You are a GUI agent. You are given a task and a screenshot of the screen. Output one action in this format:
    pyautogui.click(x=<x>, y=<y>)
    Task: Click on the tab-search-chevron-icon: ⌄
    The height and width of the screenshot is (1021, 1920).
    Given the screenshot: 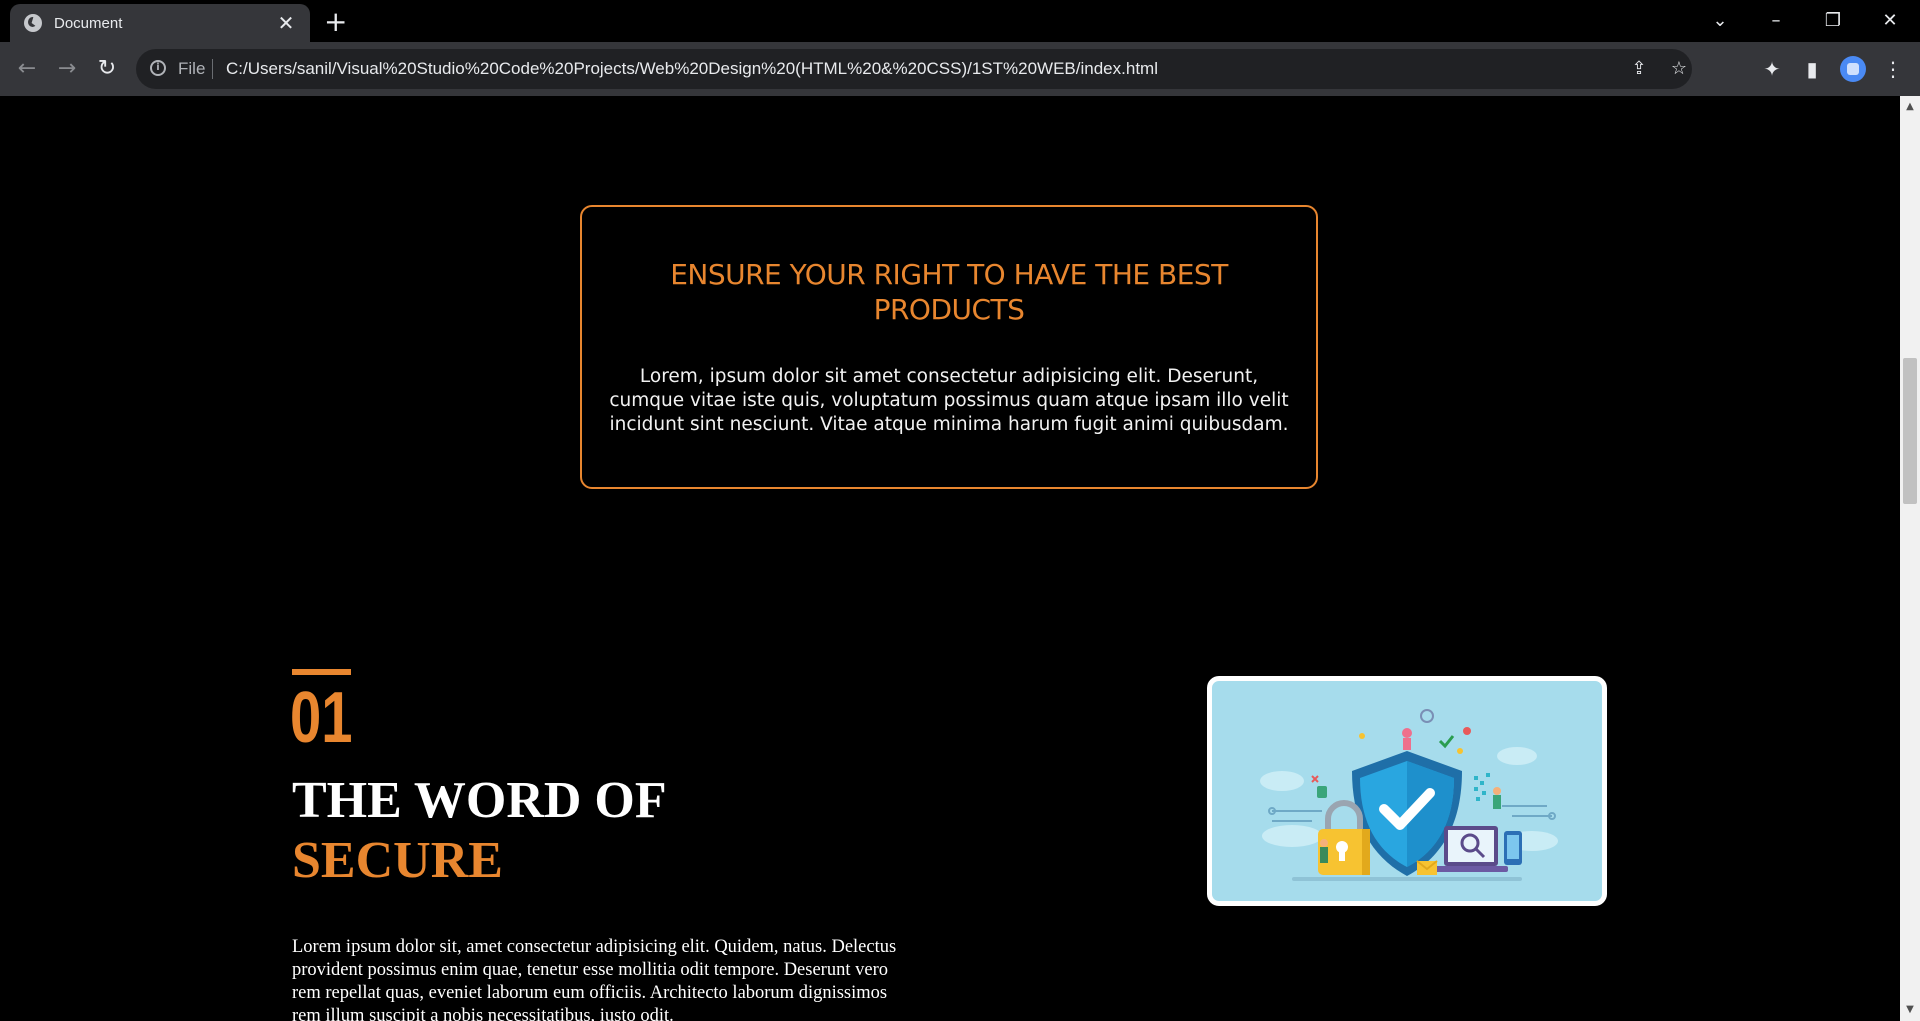 What is the action you would take?
    pyautogui.click(x=1720, y=21)
    